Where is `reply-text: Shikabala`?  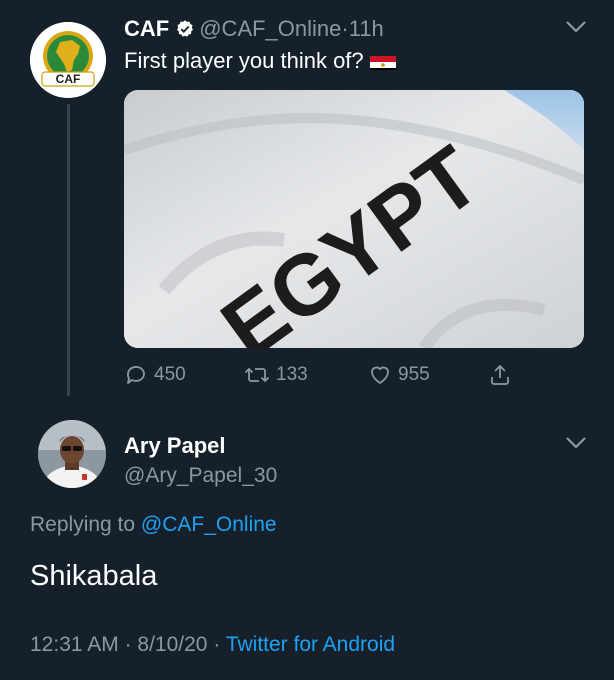
reply-text: Shikabala is located at coordinates (94, 576).